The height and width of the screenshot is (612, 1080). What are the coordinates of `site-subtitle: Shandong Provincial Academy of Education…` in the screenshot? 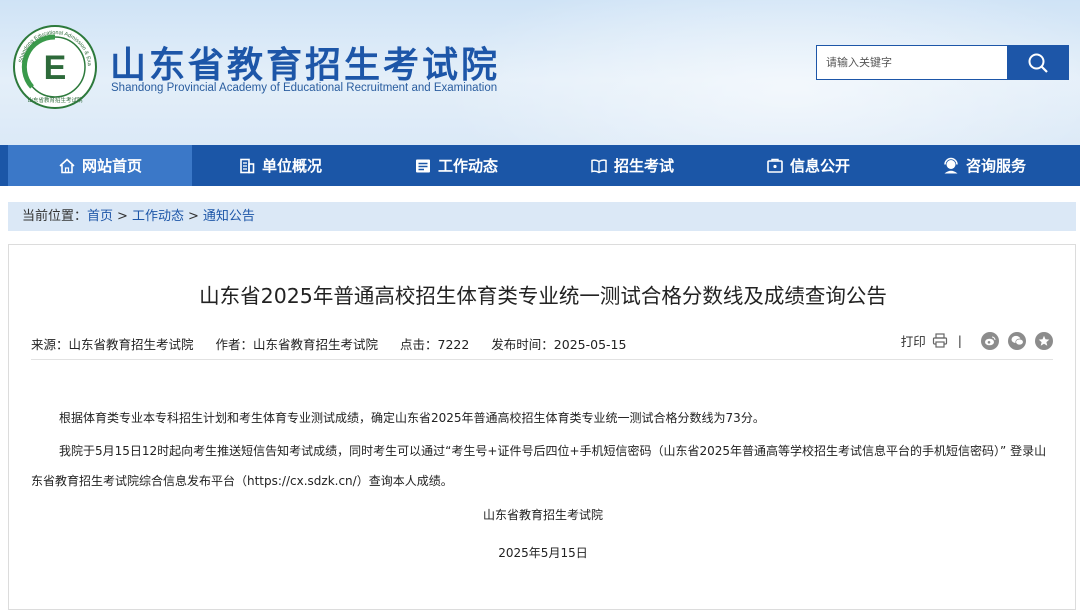 It's located at (304, 88).